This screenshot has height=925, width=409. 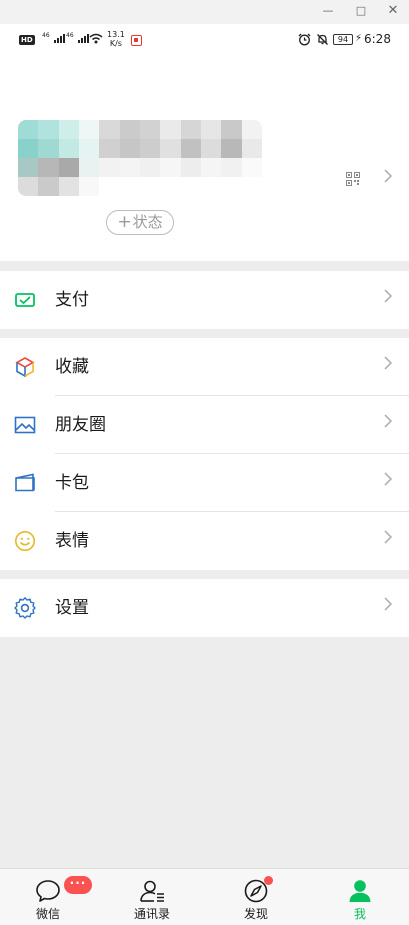 I want to click on menu-item-settings: 设置, so click(x=204, y=608).